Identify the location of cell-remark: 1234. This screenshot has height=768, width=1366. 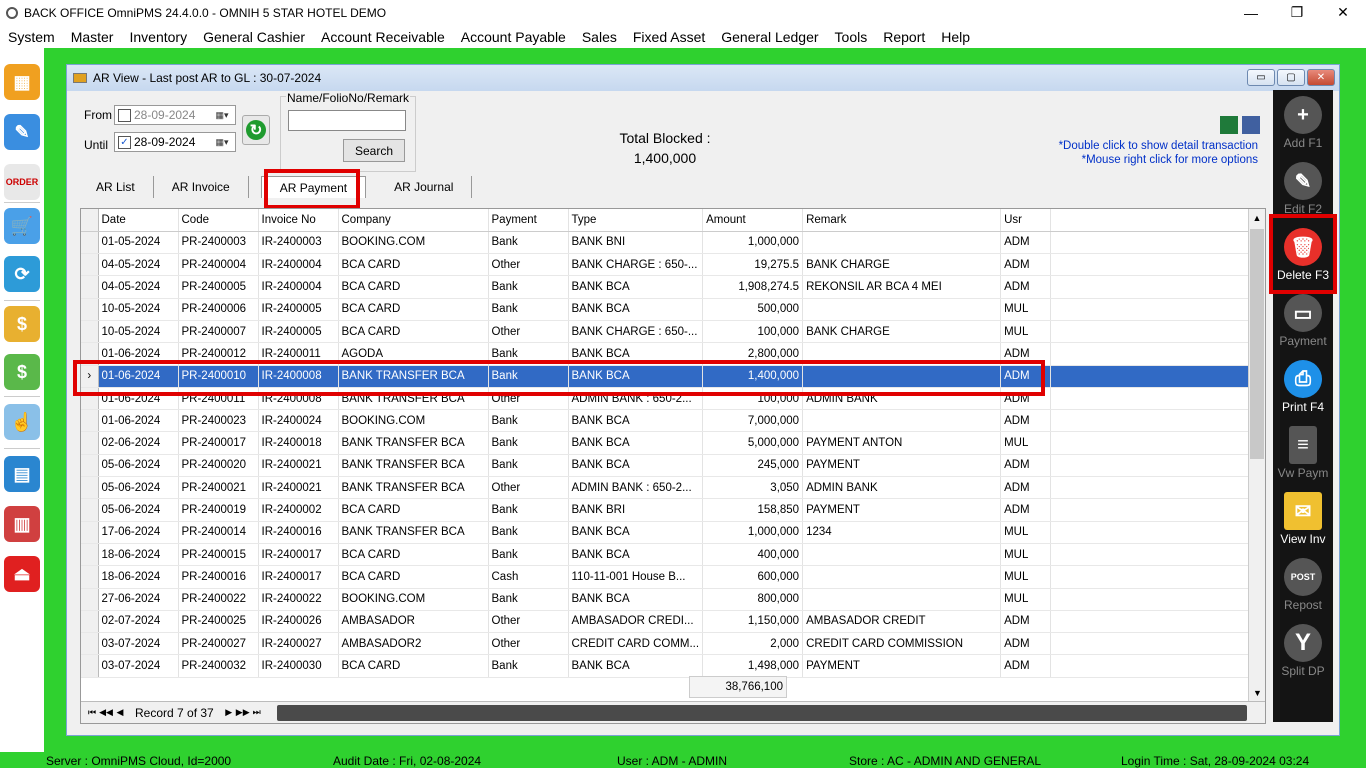
(902, 532).